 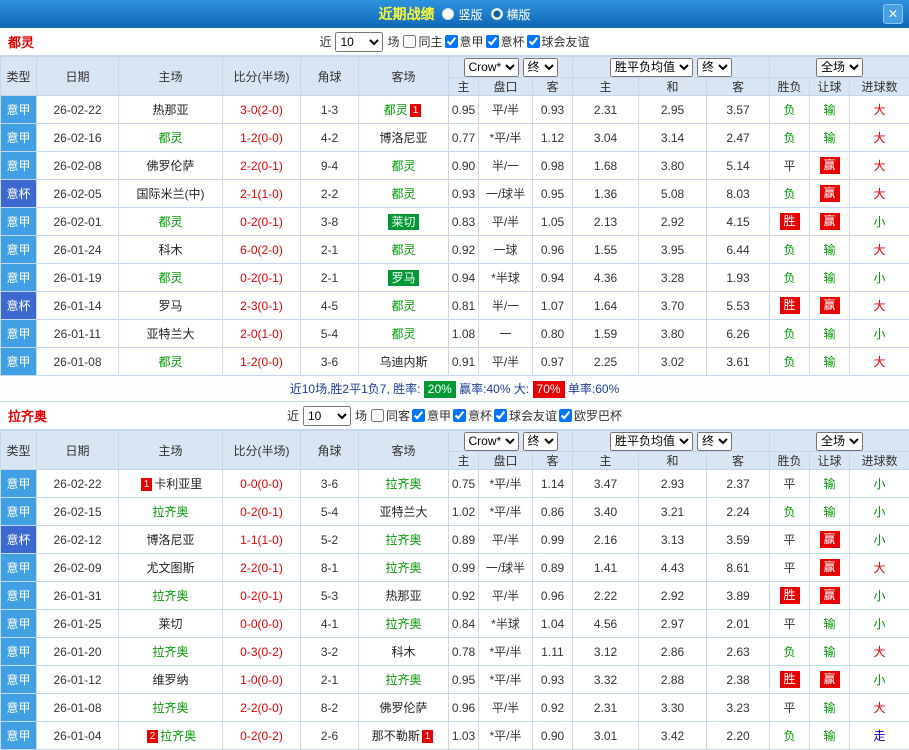 What do you see at coordinates (738, 137) in the screenshot?
I see `europe-away-odds: 2.47` at bounding box center [738, 137].